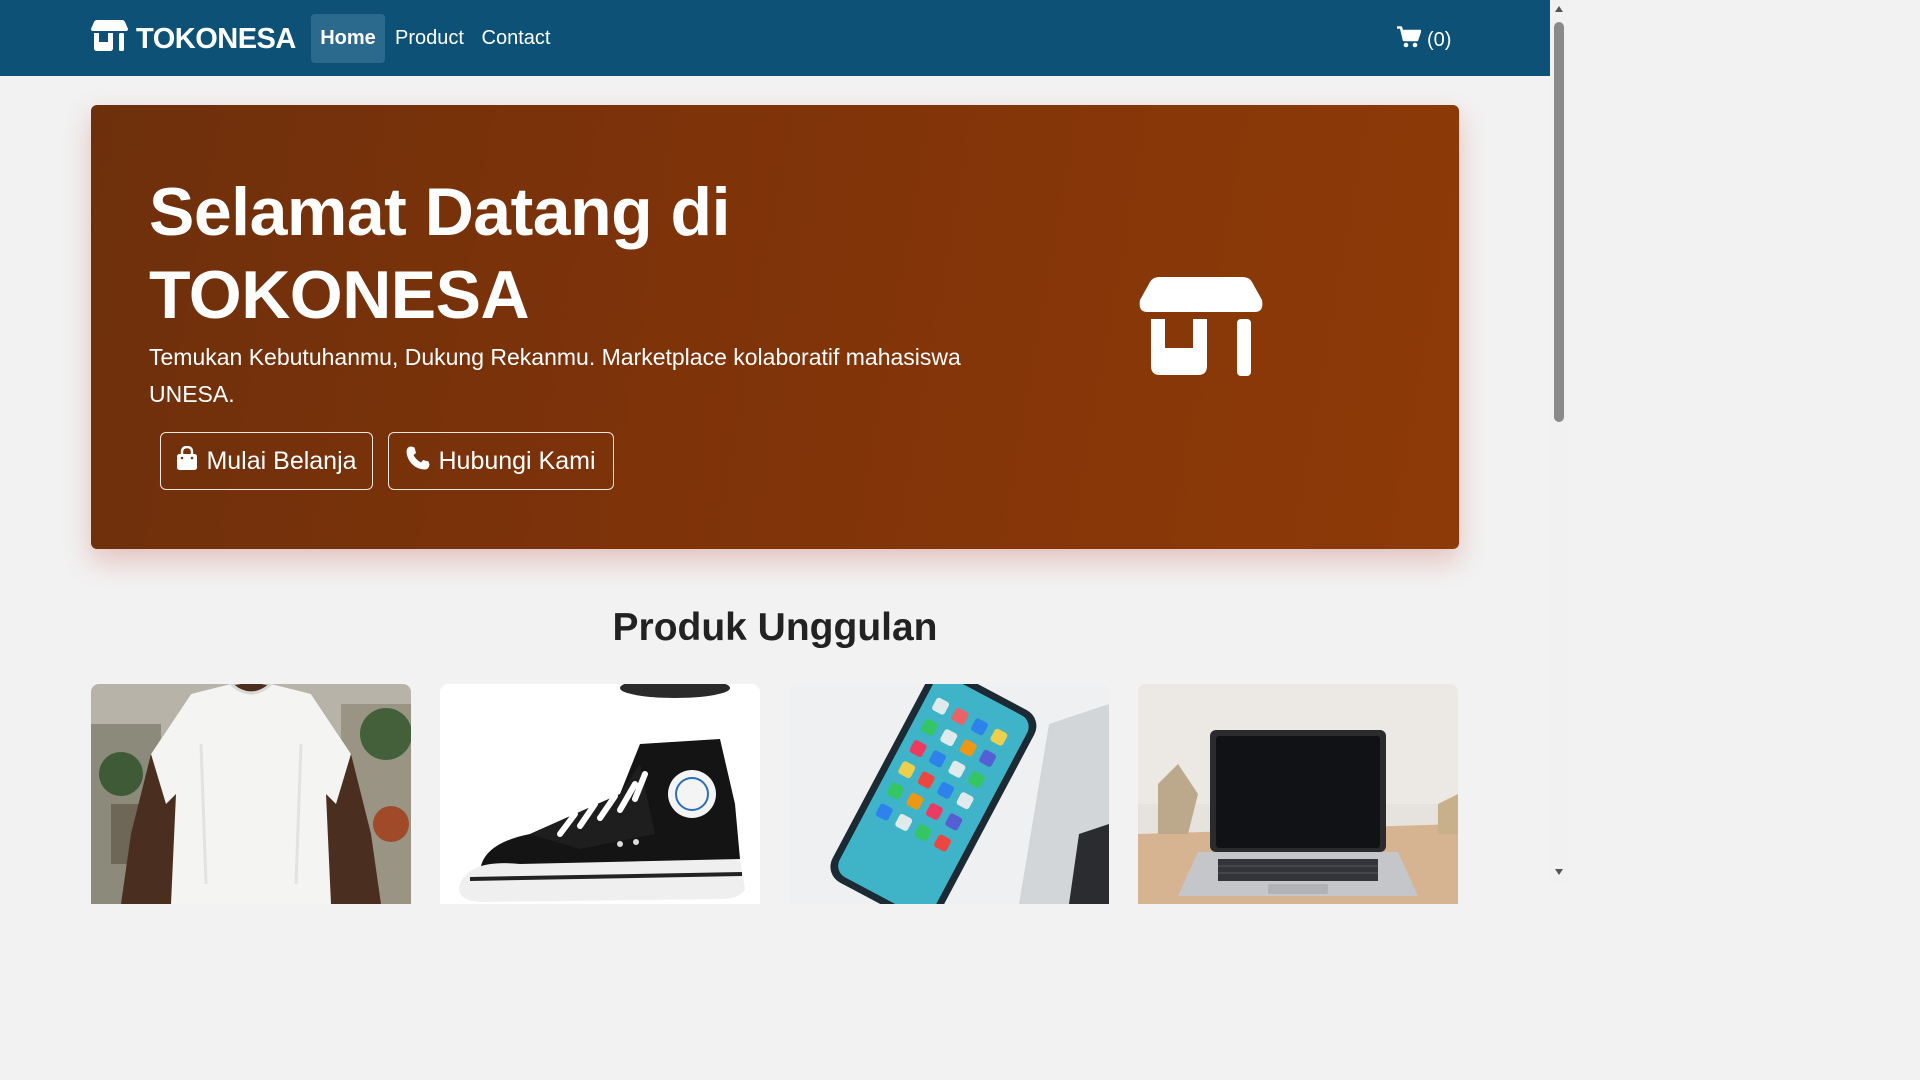  I want to click on featured-products-title: Produk Unggulan, so click(775, 627).